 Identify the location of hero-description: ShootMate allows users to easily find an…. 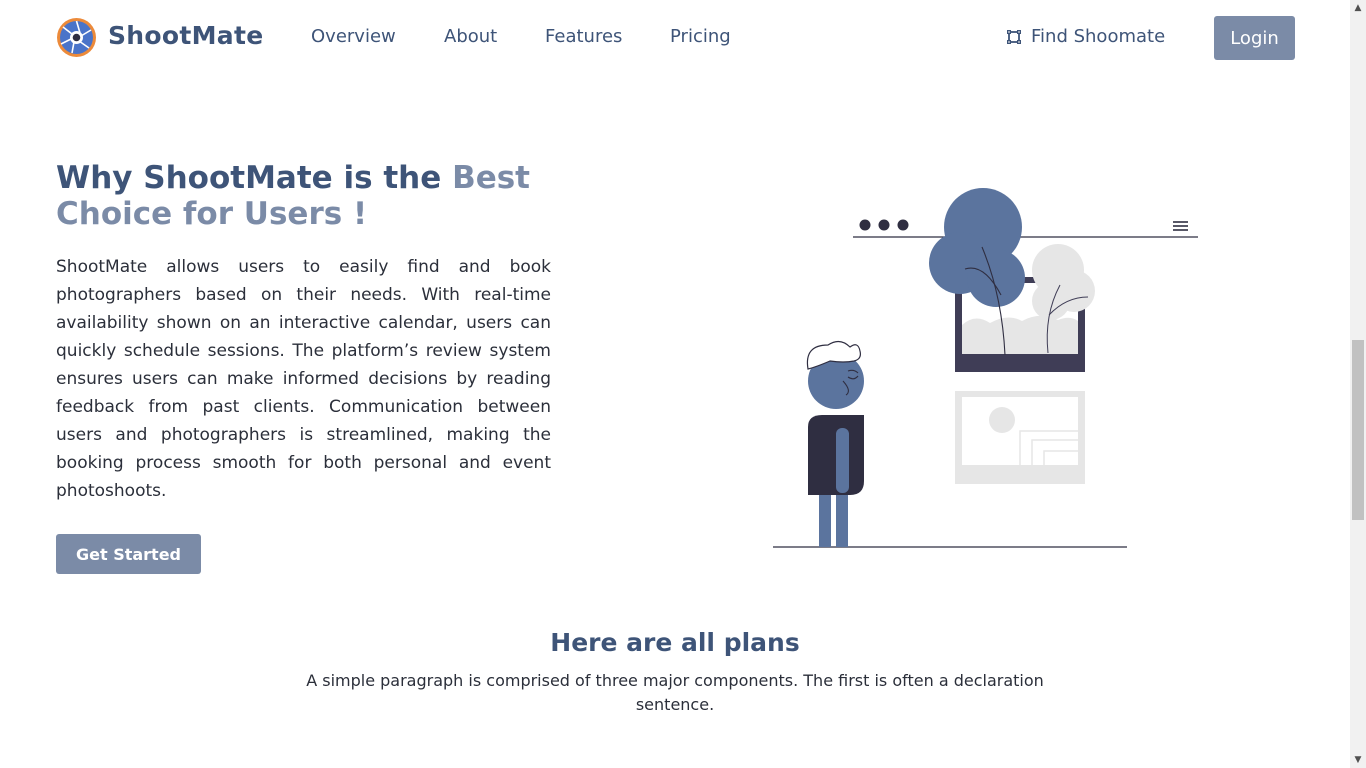
(303, 379).